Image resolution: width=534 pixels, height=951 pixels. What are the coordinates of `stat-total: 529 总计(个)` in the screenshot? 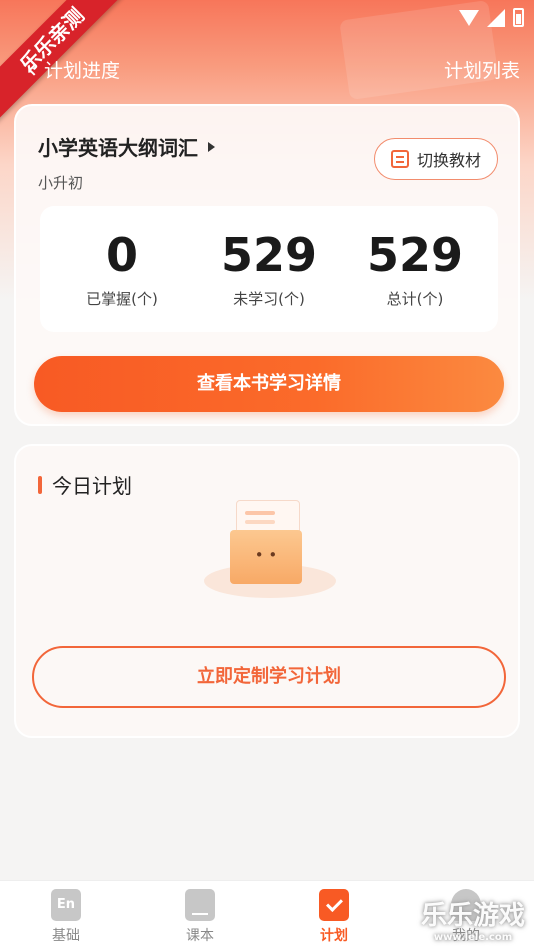 It's located at (415, 268).